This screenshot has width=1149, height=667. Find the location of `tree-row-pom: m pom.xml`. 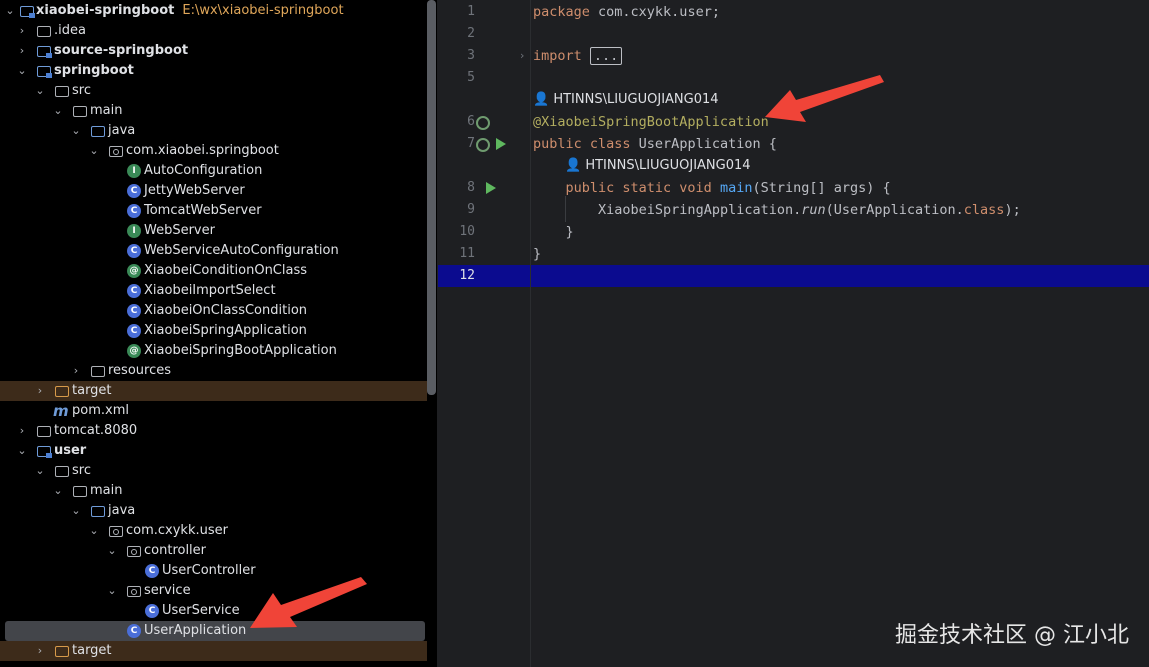

tree-row-pom: m pom.xml is located at coordinates (213, 411).